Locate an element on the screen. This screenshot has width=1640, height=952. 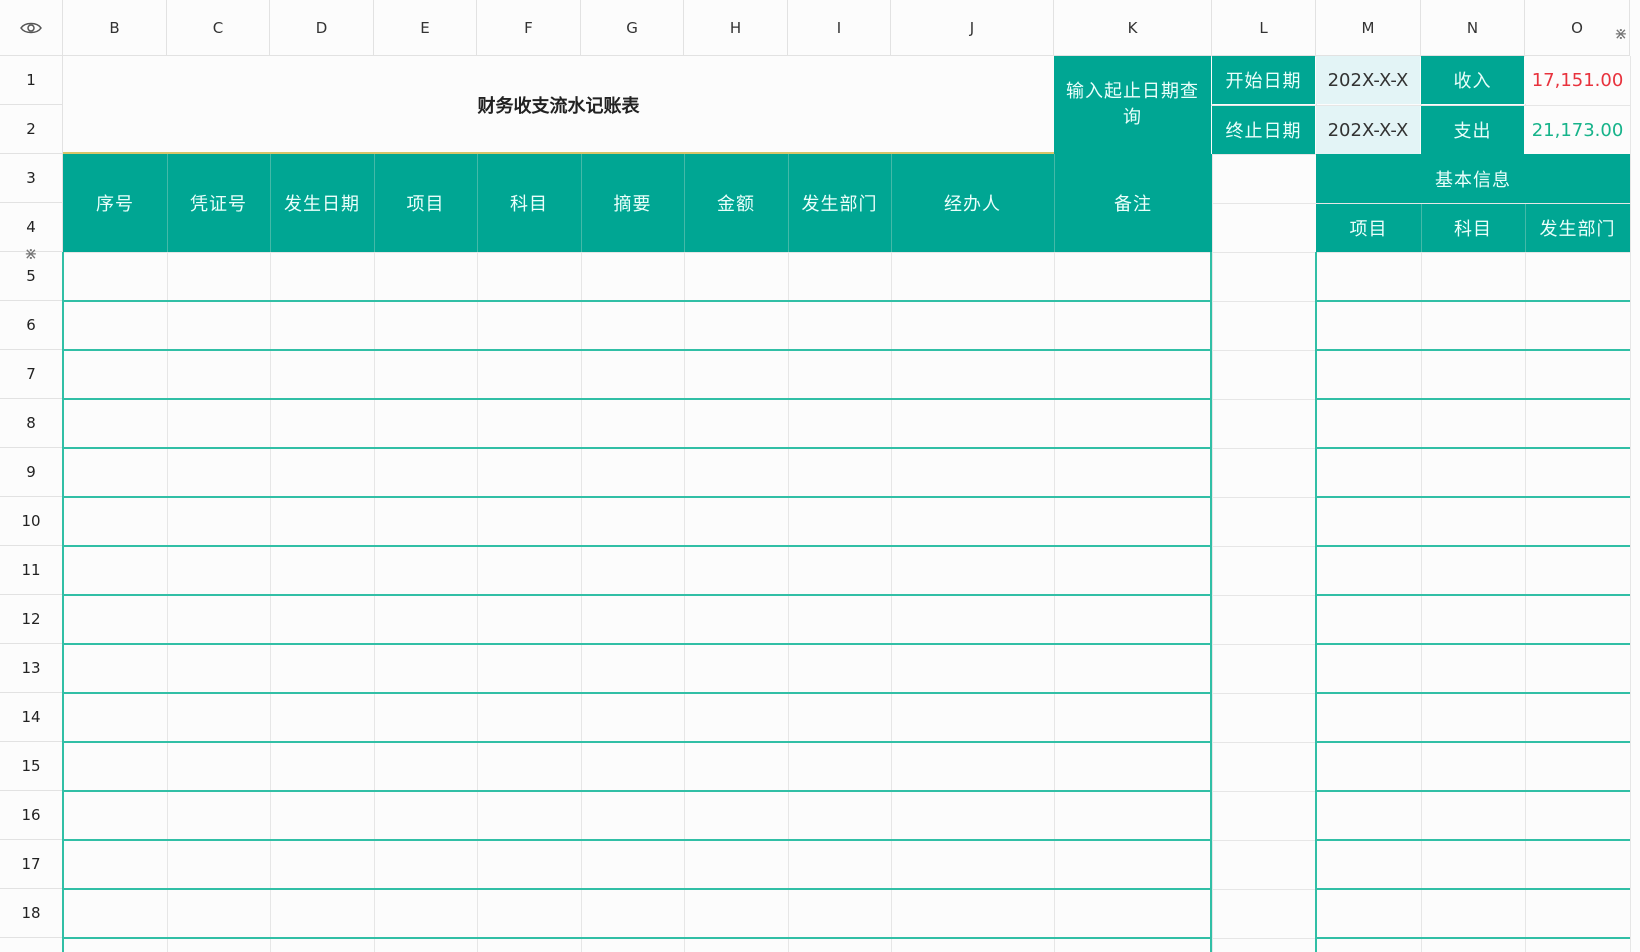
column-header: I is located at coordinates (839, 28).